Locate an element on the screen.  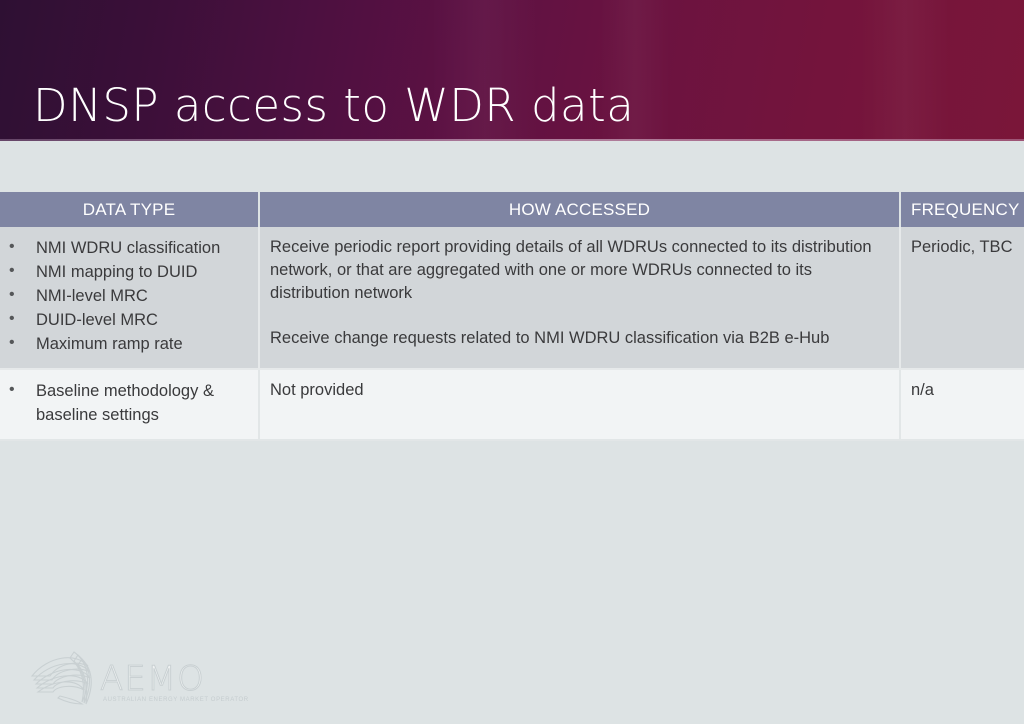
cell-frequency: Periodic, TBC is located at coordinates (962, 298).